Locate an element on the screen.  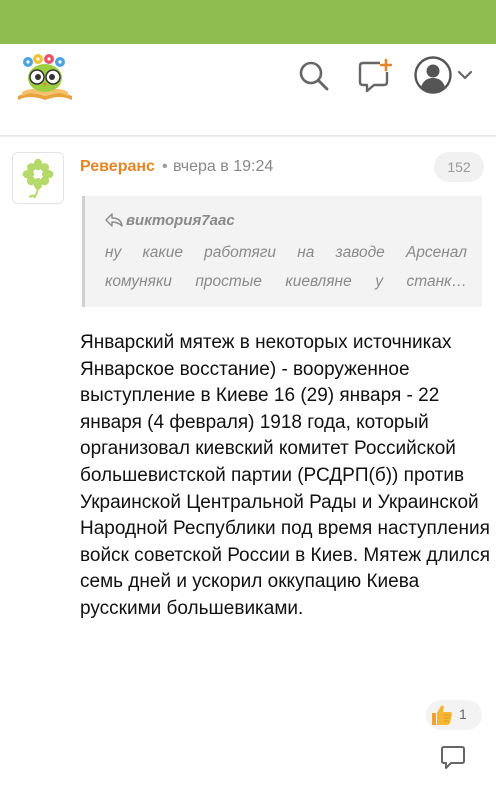
user-avatar-icon is located at coordinates (433, 75).